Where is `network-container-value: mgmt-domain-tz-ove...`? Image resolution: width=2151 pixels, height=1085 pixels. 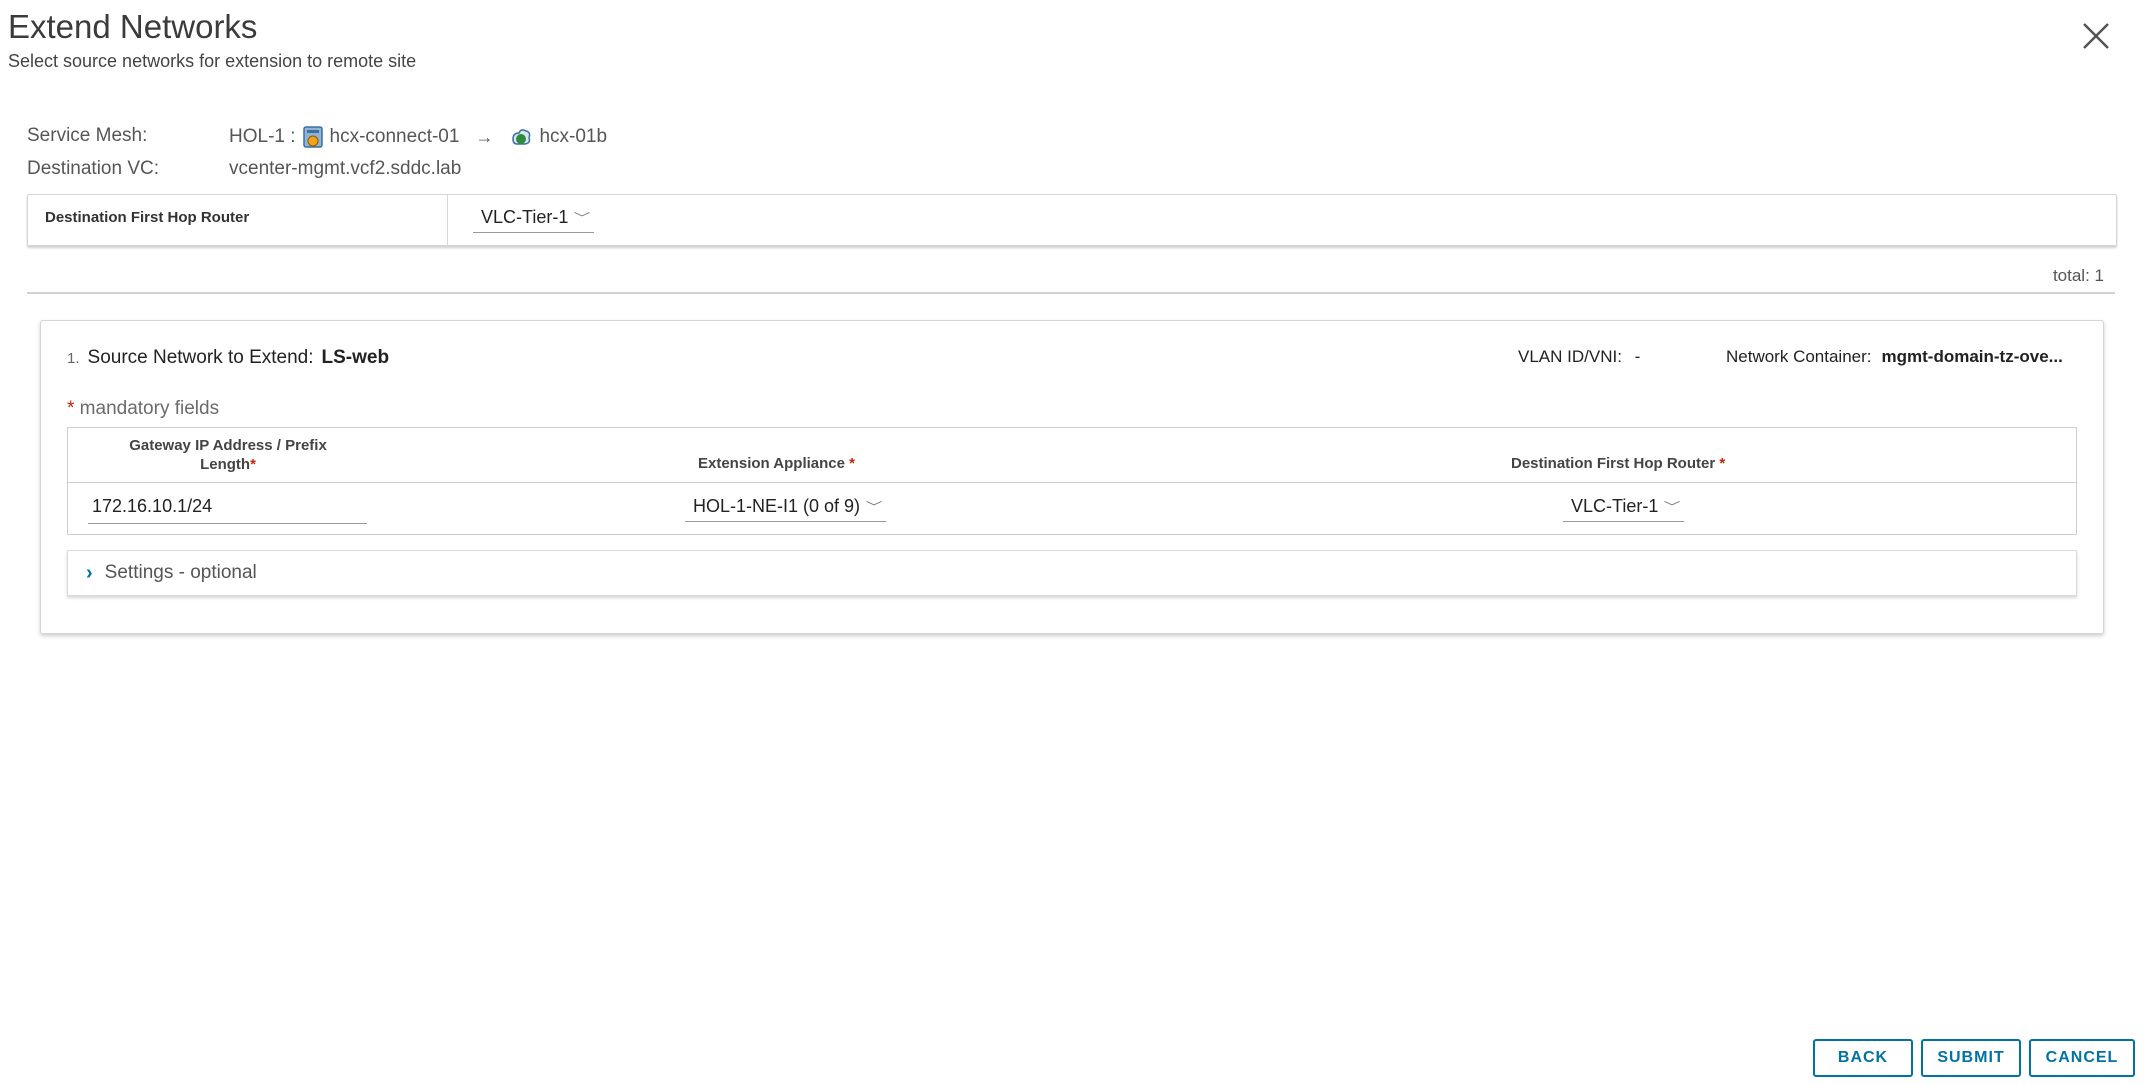 network-container-value: mgmt-domain-tz-ove... is located at coordinates (1972, 356).